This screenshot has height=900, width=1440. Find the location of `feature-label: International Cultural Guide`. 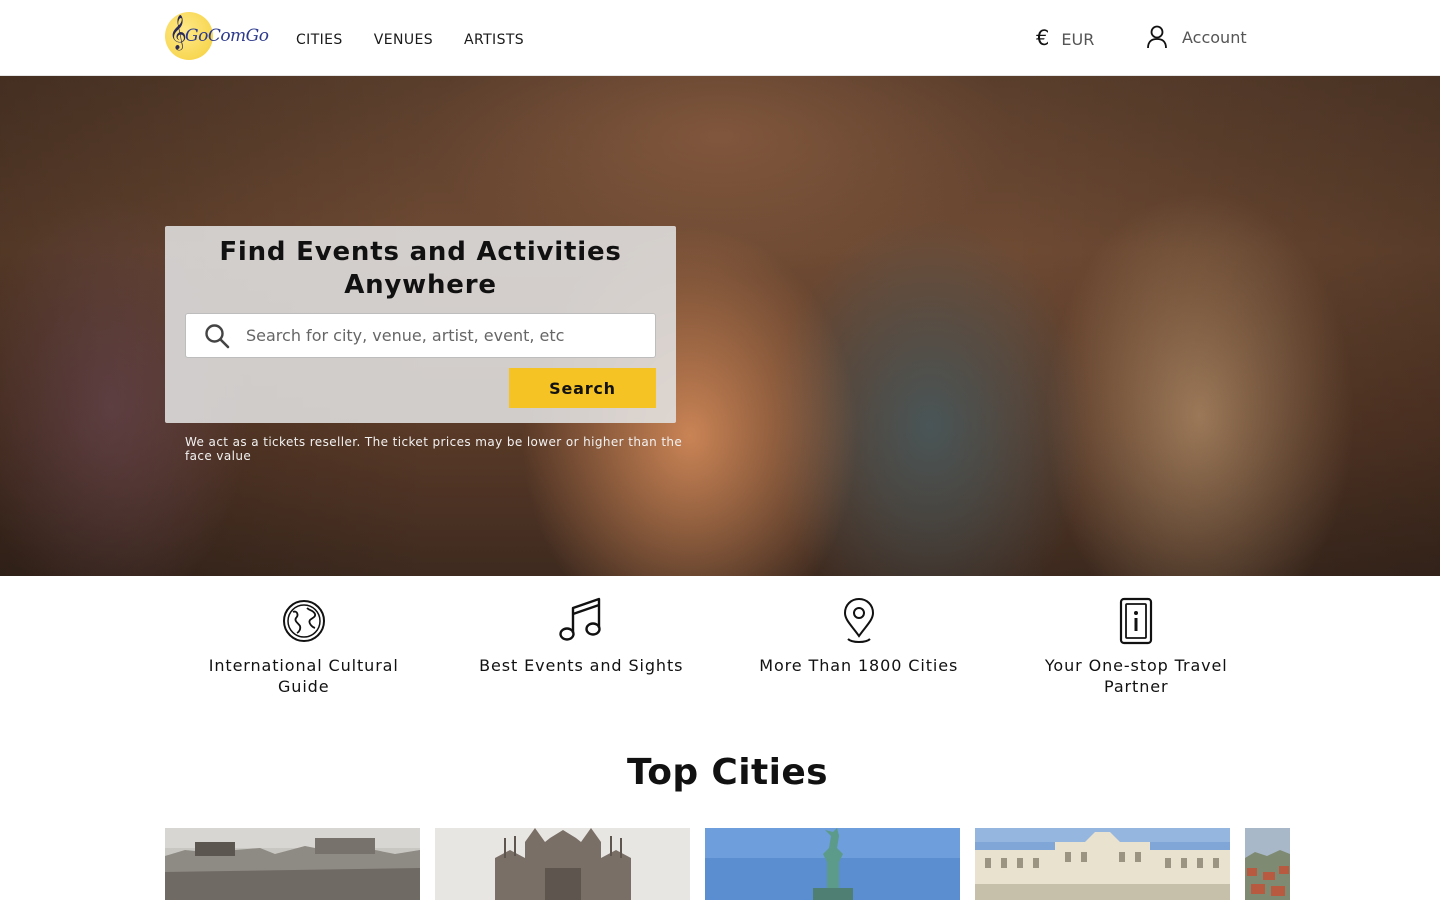

feature-label: International Cultural Guide is located at coordinates (303, 676).